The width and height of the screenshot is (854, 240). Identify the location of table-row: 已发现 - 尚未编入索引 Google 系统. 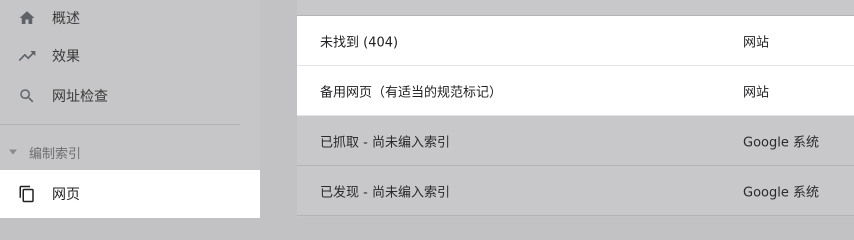
(575, 191).